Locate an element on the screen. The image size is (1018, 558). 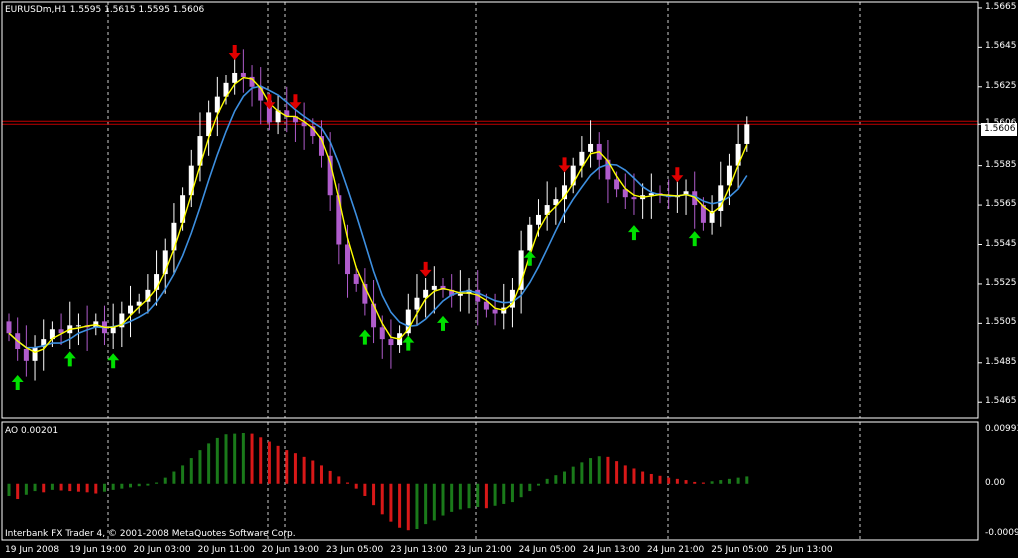
price-tick-label: 1.5665 is located at coordinates (1001, 6).